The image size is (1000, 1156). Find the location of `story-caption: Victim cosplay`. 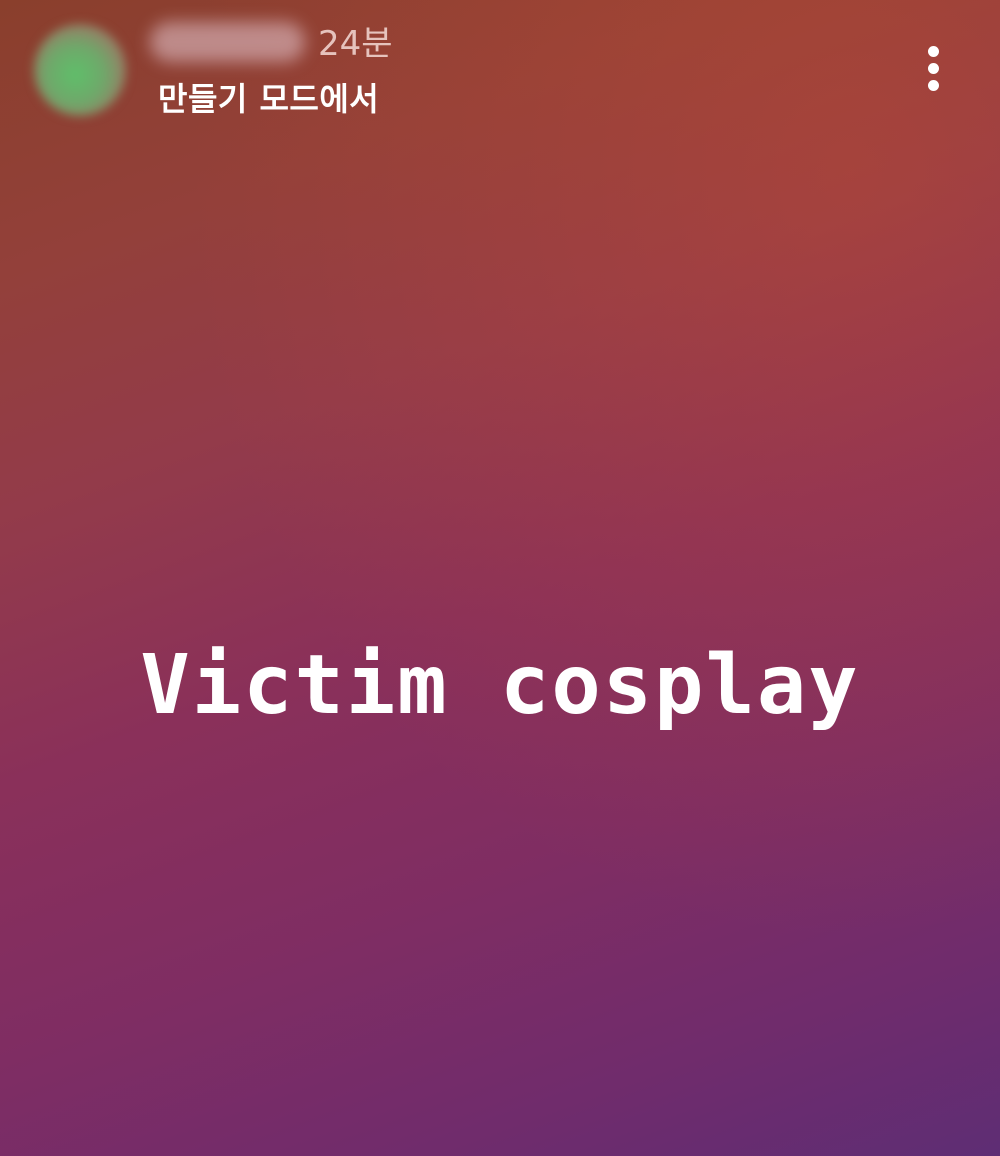

story-caption: Victim cosplay is located at coordinates (500, 685).